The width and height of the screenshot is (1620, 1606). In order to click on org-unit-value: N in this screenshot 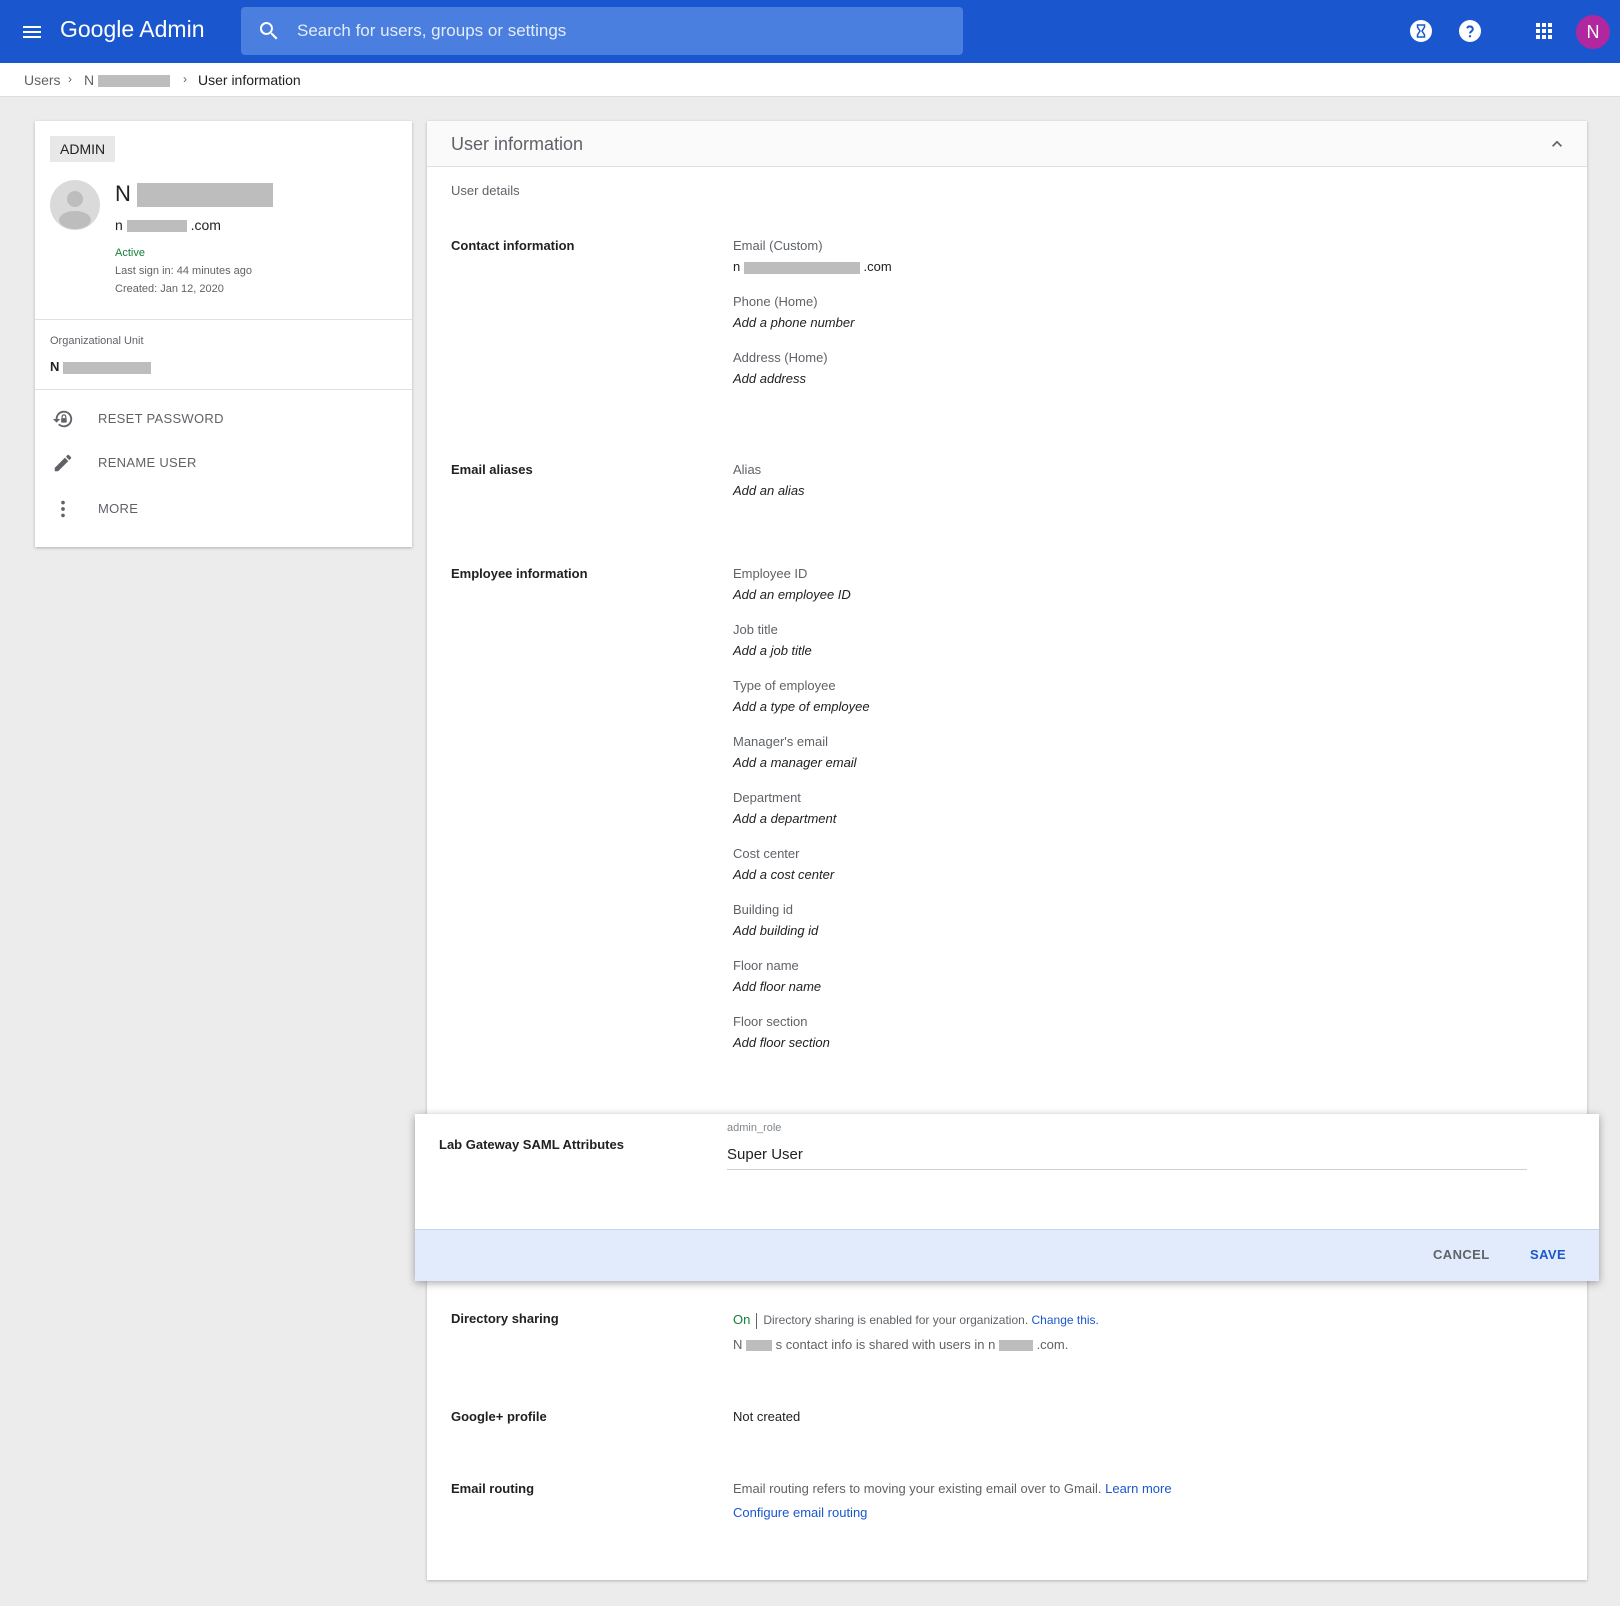, I will do `click(101, 366)`.